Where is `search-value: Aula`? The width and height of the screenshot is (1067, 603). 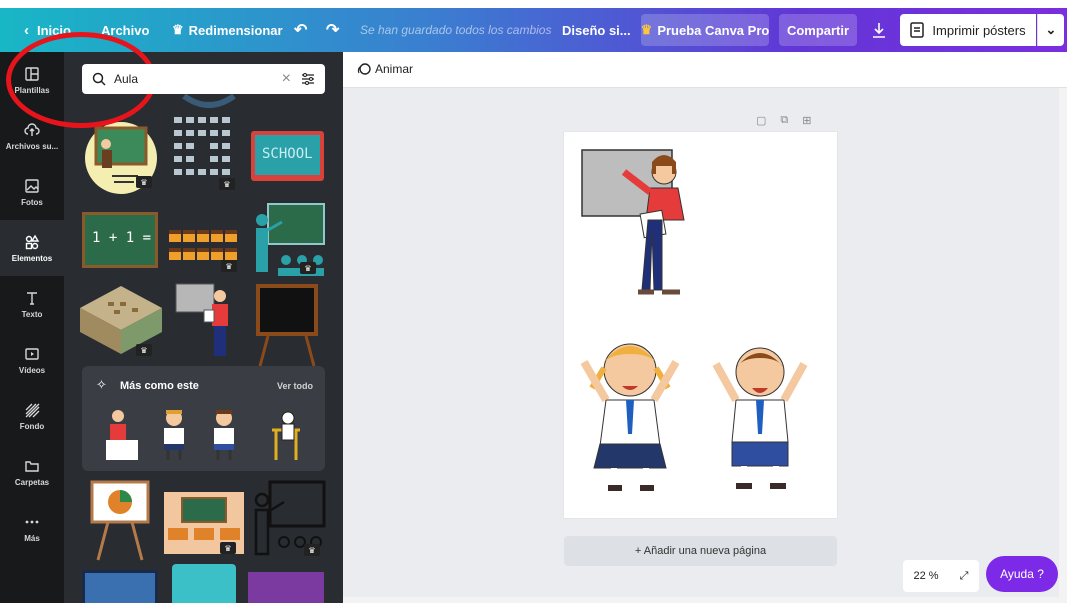 search-value: Aula is located at coordinates (126, 79).